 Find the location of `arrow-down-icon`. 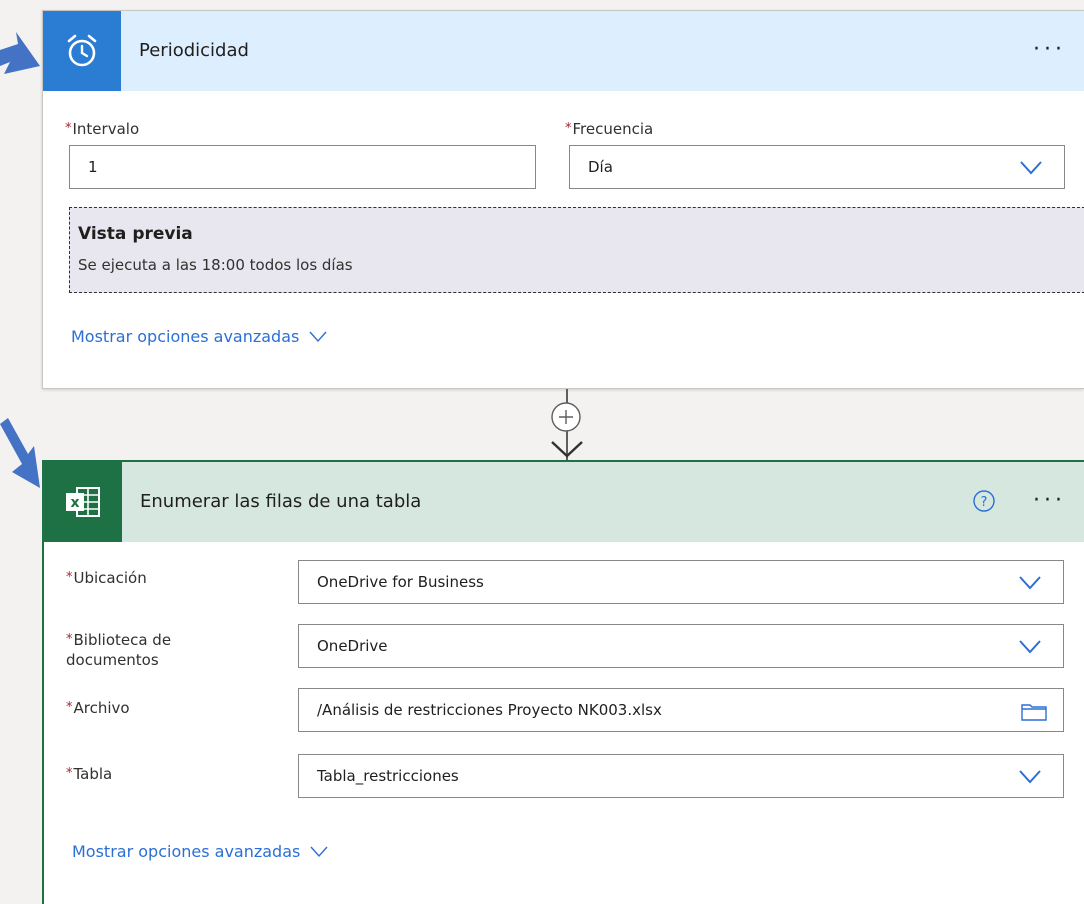

arrow-down-icon is located at coordinates (567, 449).